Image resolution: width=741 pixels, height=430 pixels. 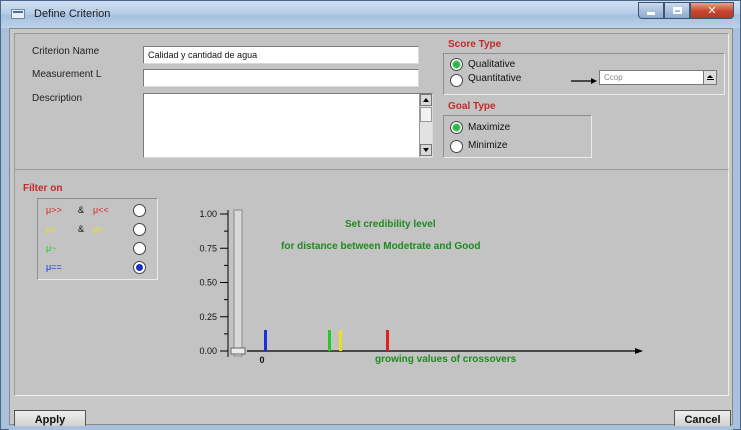 What do you see at coordinates (66, 51) in the screenshot?
I see `criterion-name-label: Criterion Name` at bounding box center [66, 51].